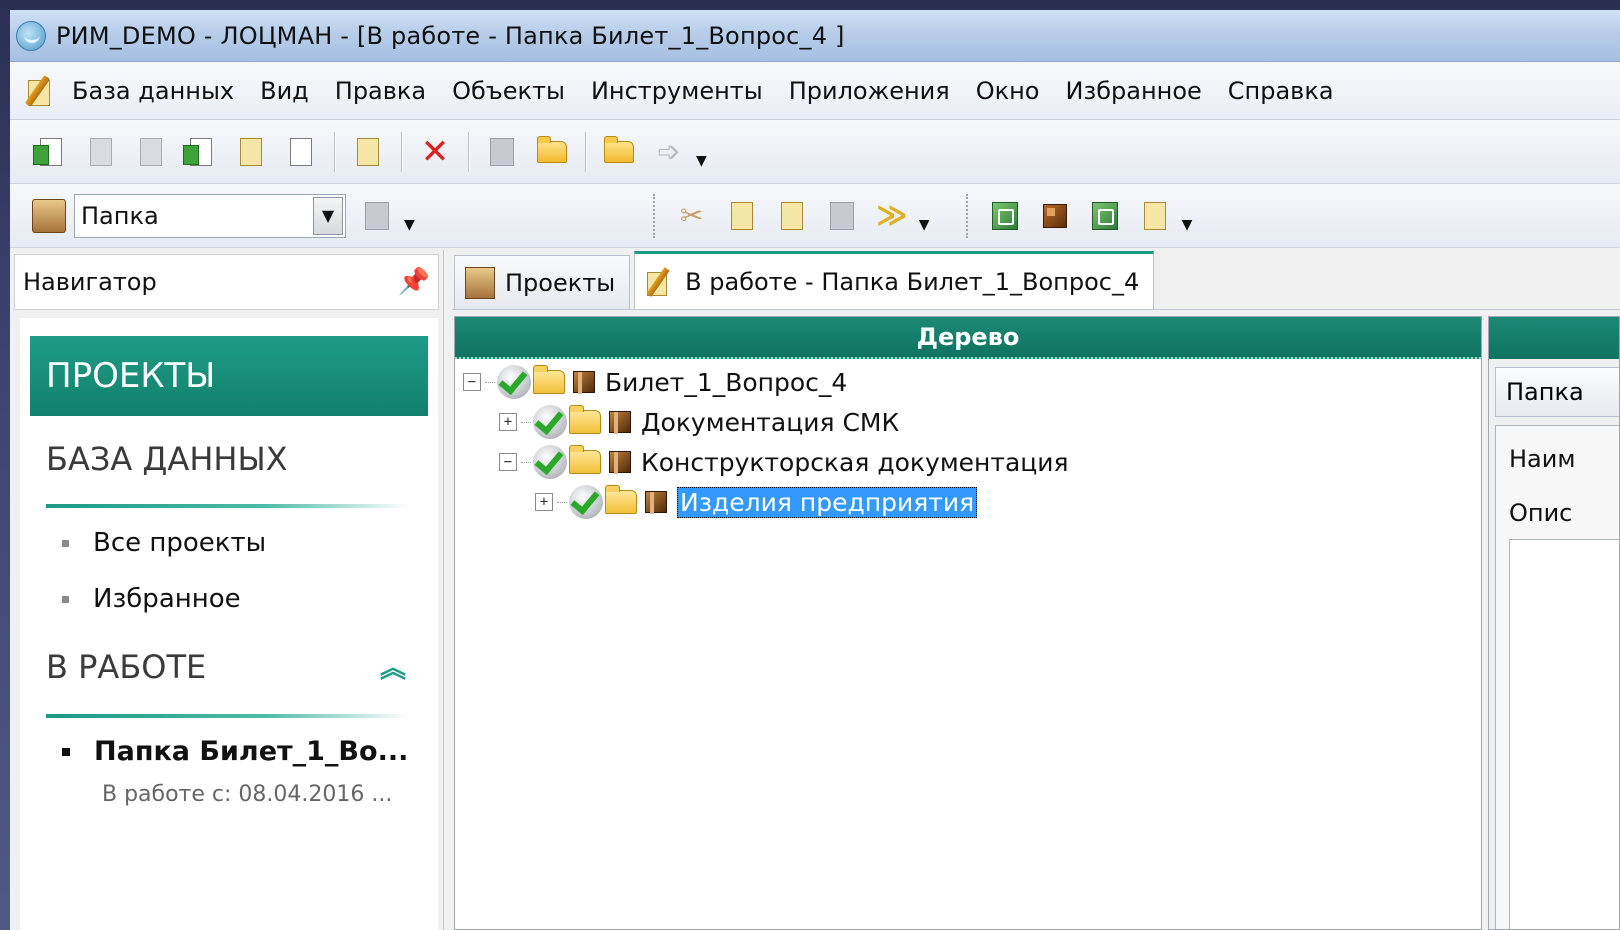 The height and width of the screenshot is (930, 1620). What do you see at coordinates (201, 152) in the screenshot?
I see `link-object-button` at bounding box center [201, 152].